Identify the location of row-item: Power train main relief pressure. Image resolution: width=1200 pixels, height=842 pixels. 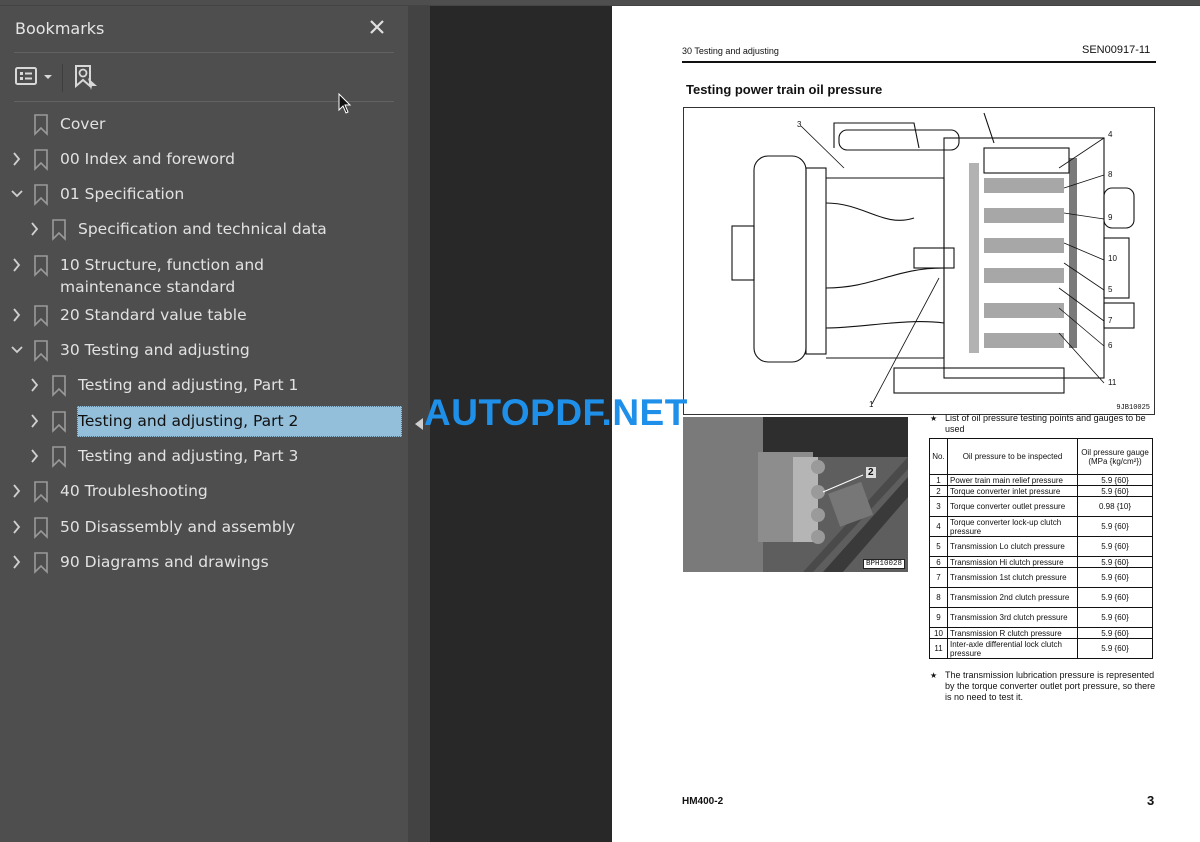
(1012, 480).